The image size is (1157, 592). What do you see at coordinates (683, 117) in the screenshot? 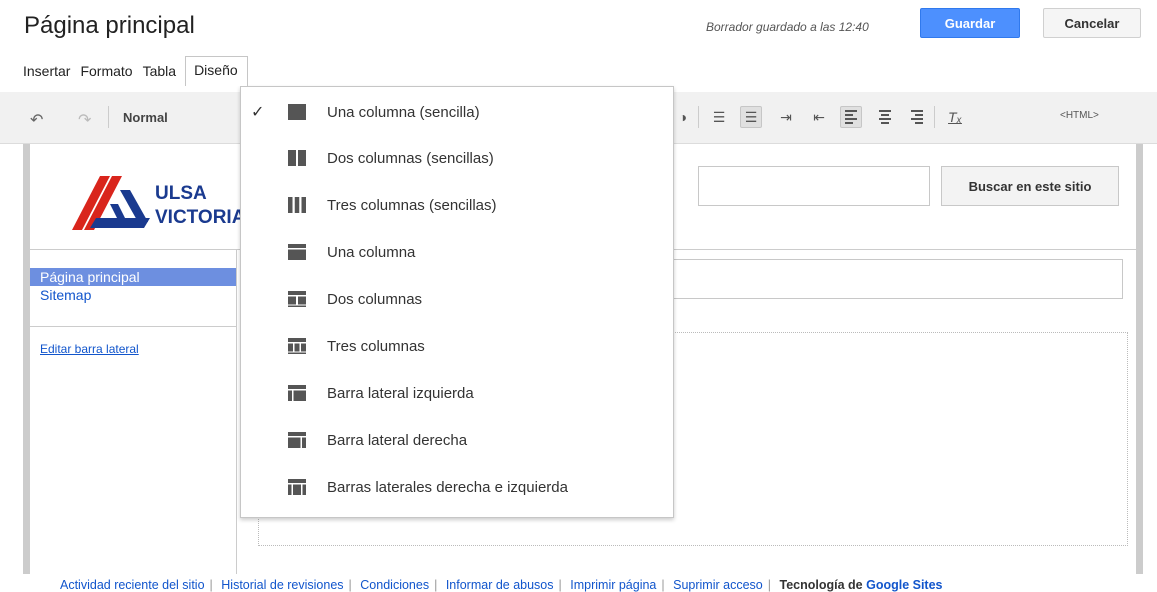
I see `link-icon: ◑` at bounding box center [683, 117].